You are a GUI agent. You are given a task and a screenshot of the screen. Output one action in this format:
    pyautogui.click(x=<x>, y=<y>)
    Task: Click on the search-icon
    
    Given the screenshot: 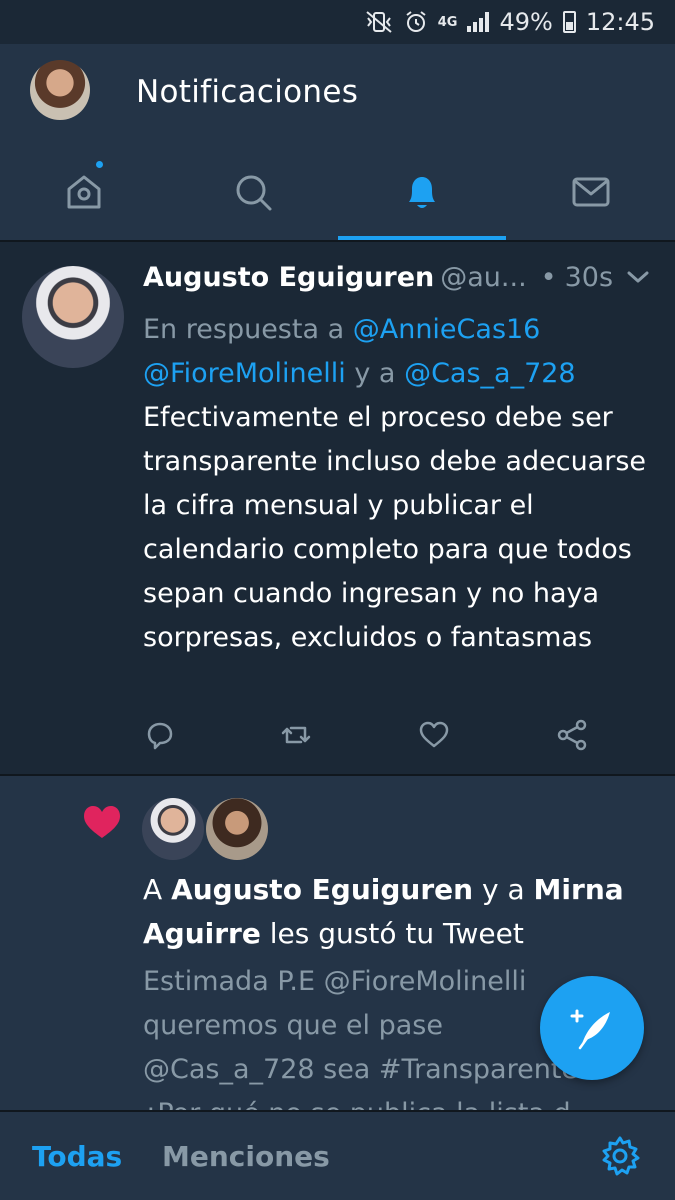 What is the action you would take?
    pyautogui.click(x=254, y=193)
    